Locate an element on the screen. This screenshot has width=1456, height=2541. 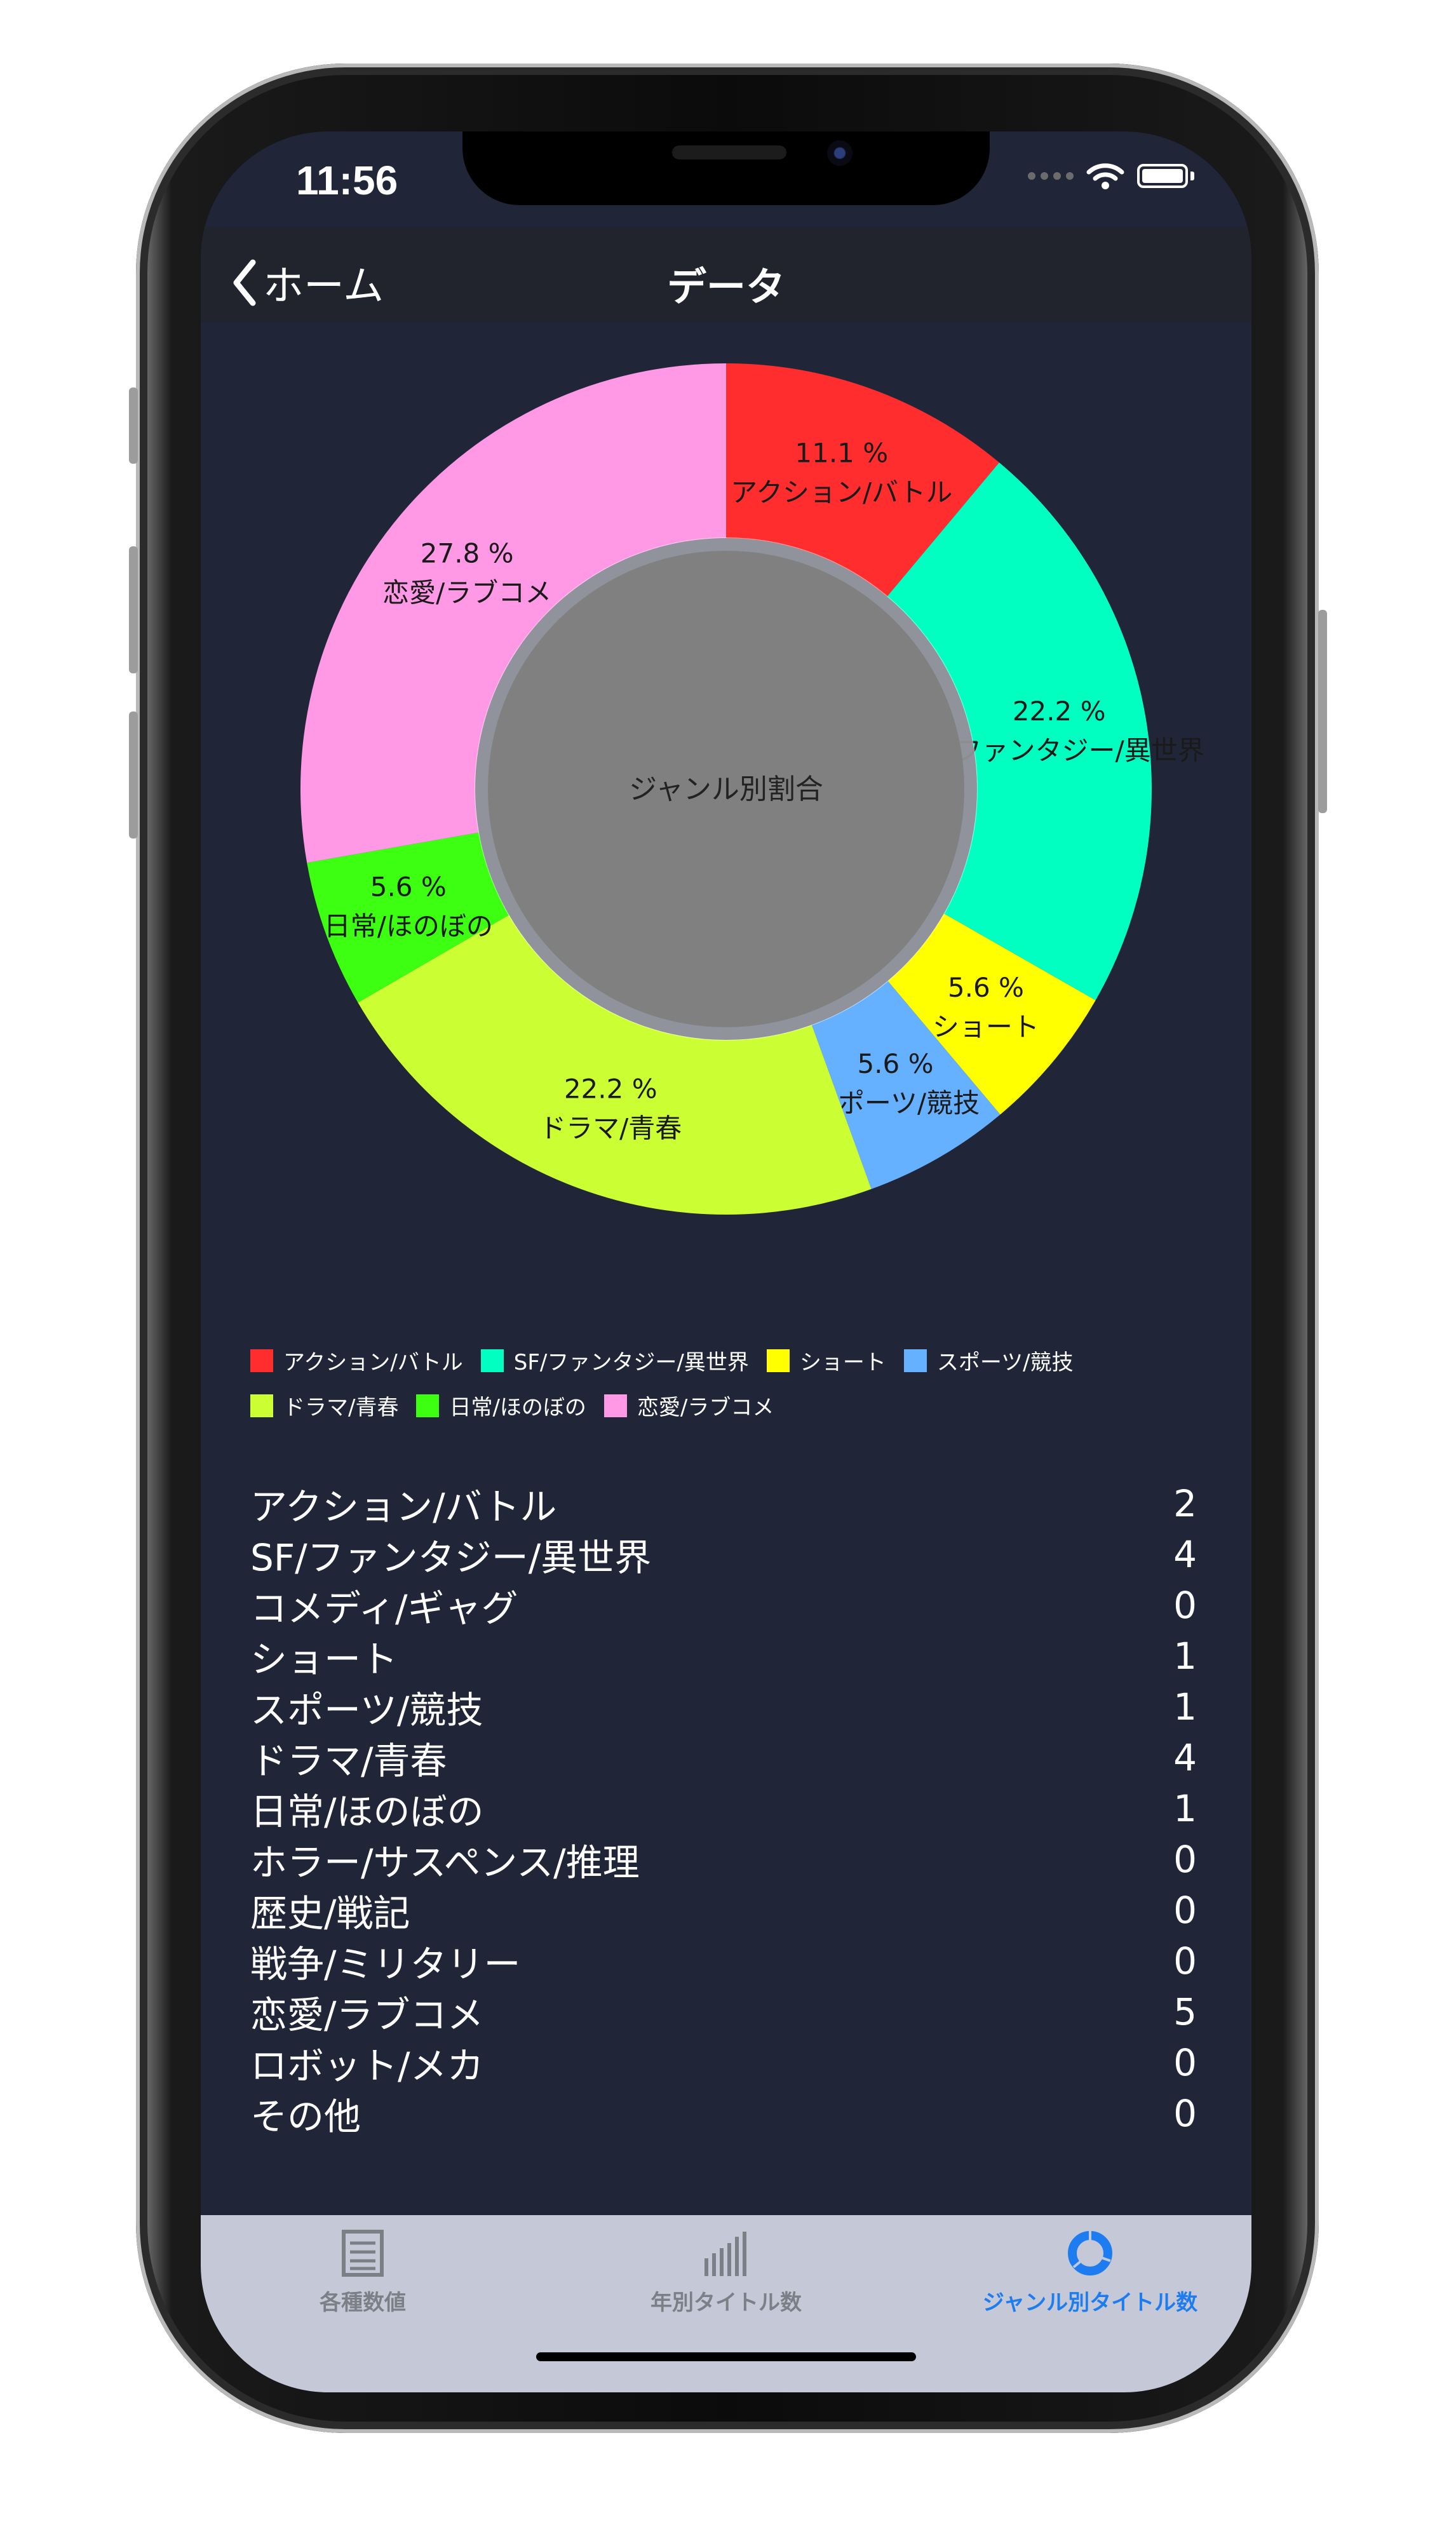
navigation-bar: ホーム データ is located at coordinates (726, 274).